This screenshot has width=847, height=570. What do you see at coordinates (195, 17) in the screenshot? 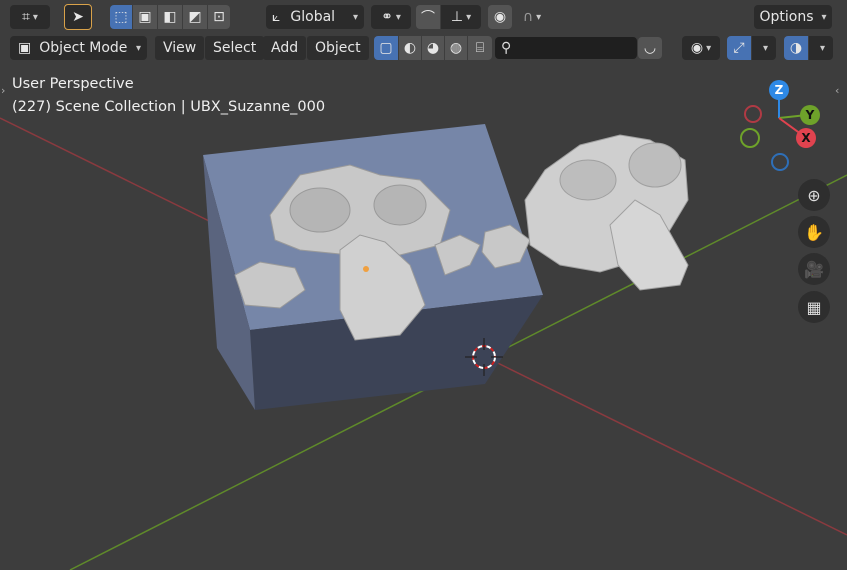
I see `select-invert-icon: ◩` at bounding box center [195, 17].